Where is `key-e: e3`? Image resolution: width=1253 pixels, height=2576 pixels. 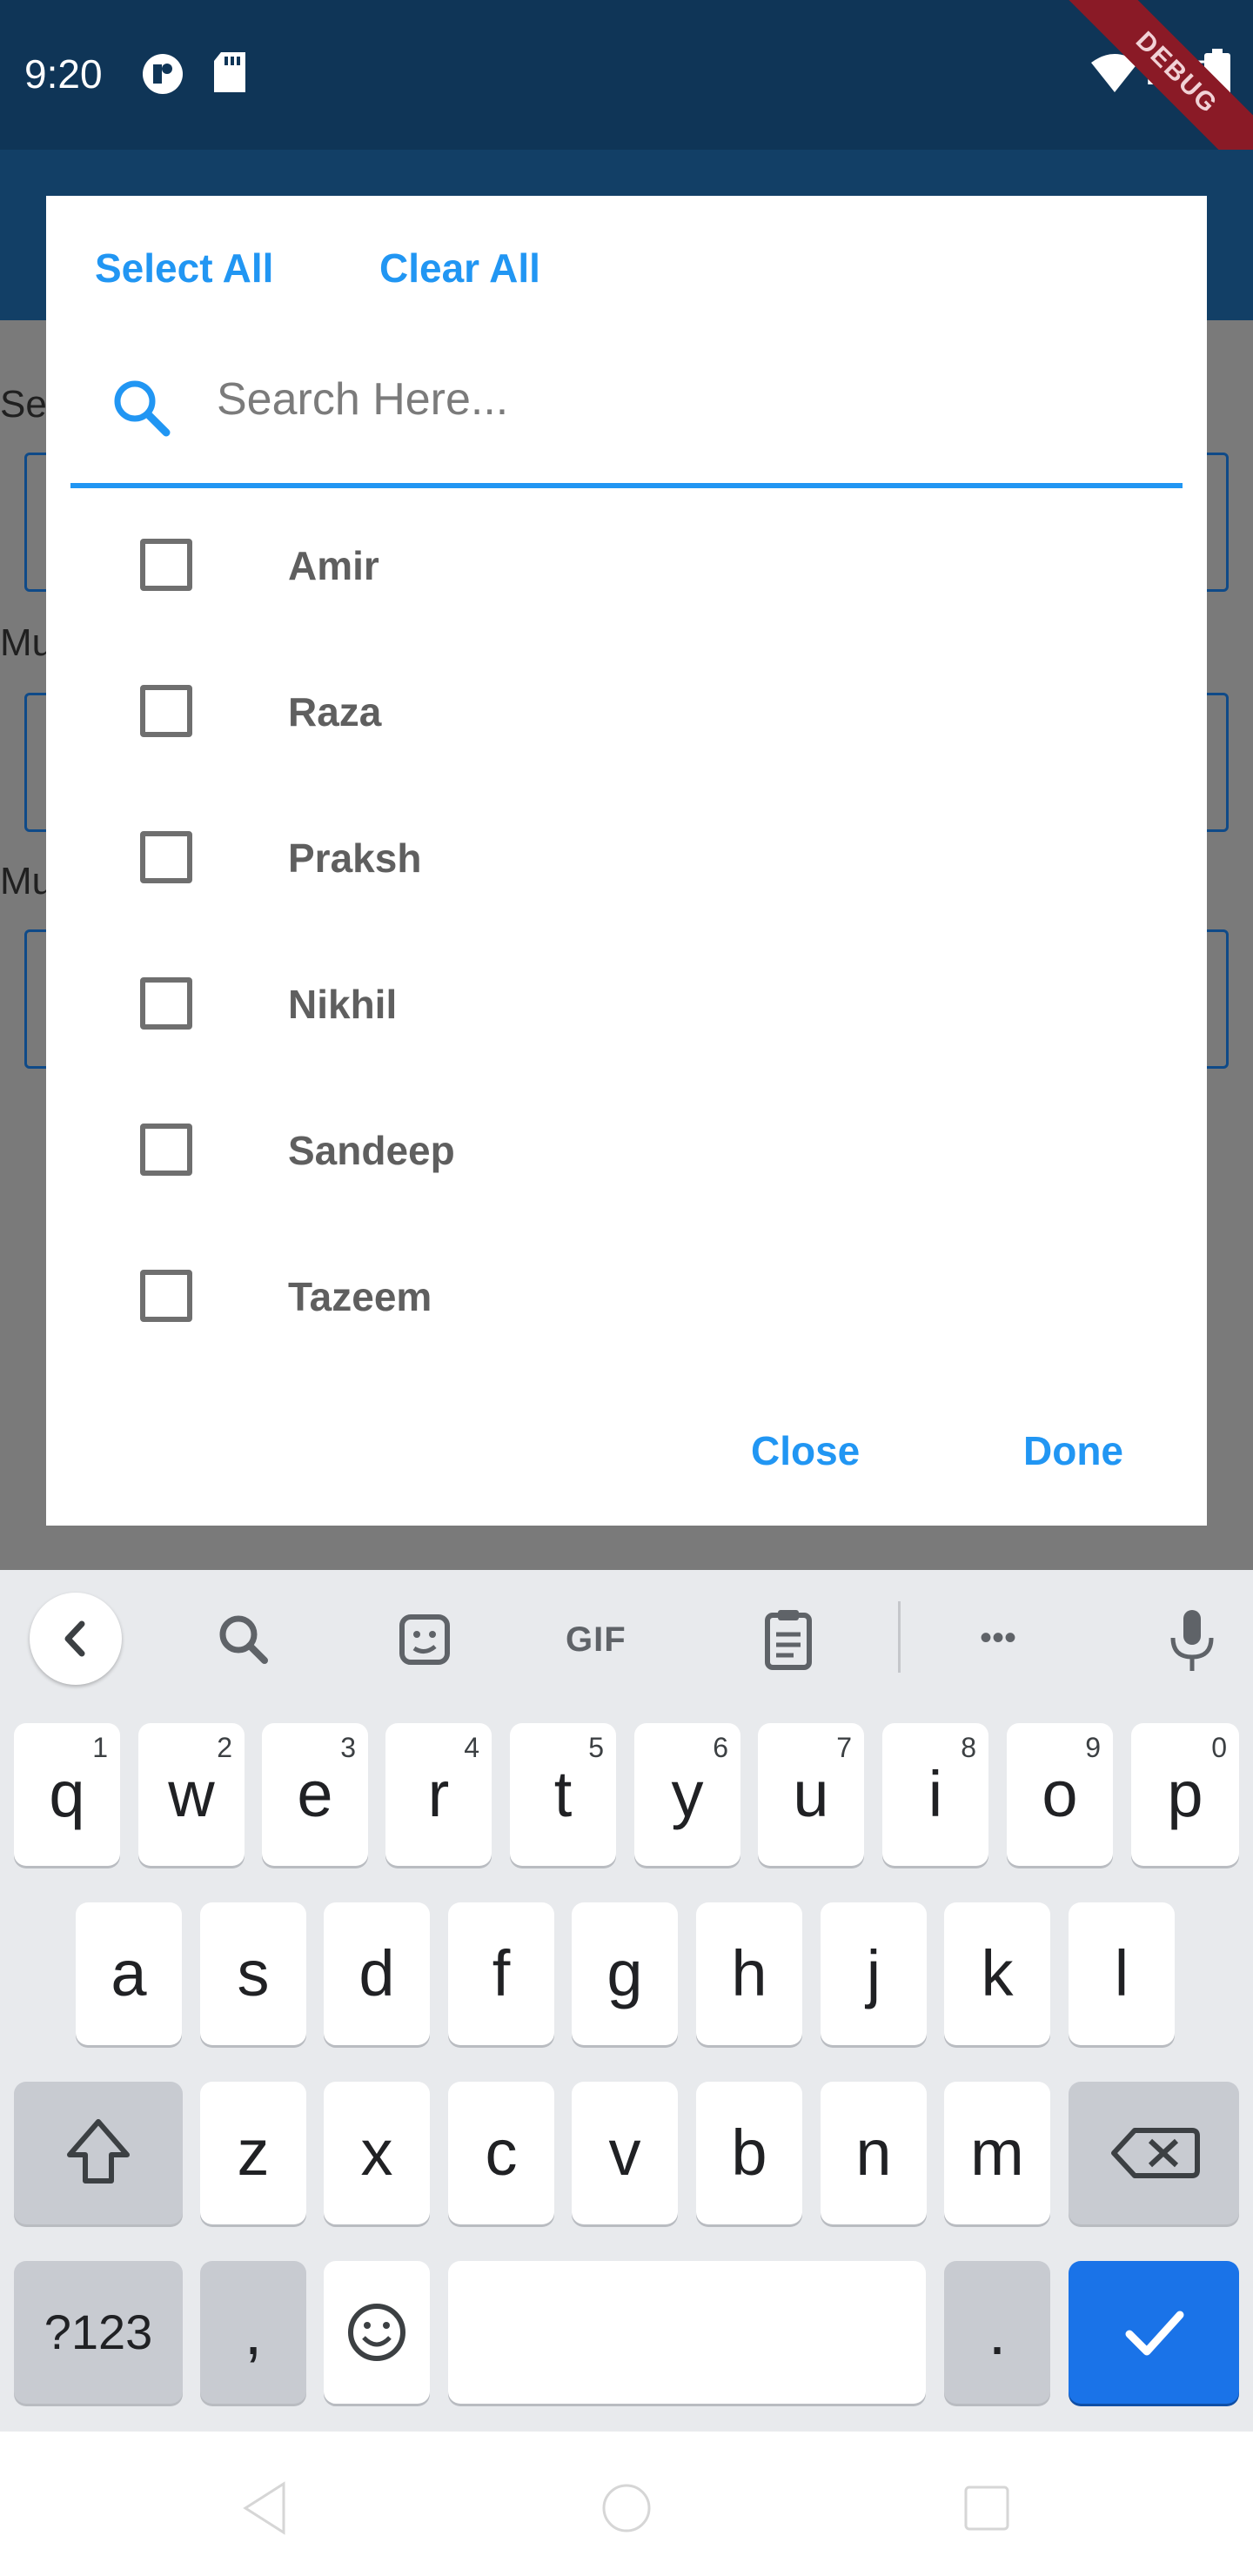
key-e: e3 is located at coordinates (315, 1794).